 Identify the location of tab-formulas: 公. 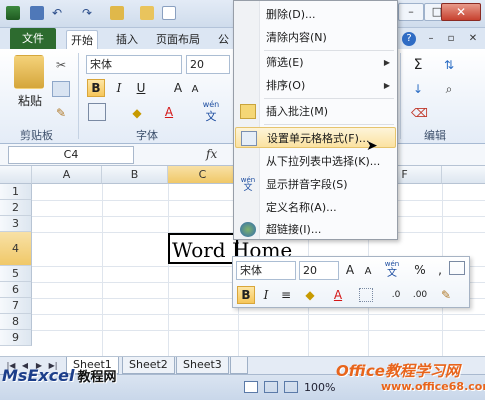
(223, 39).